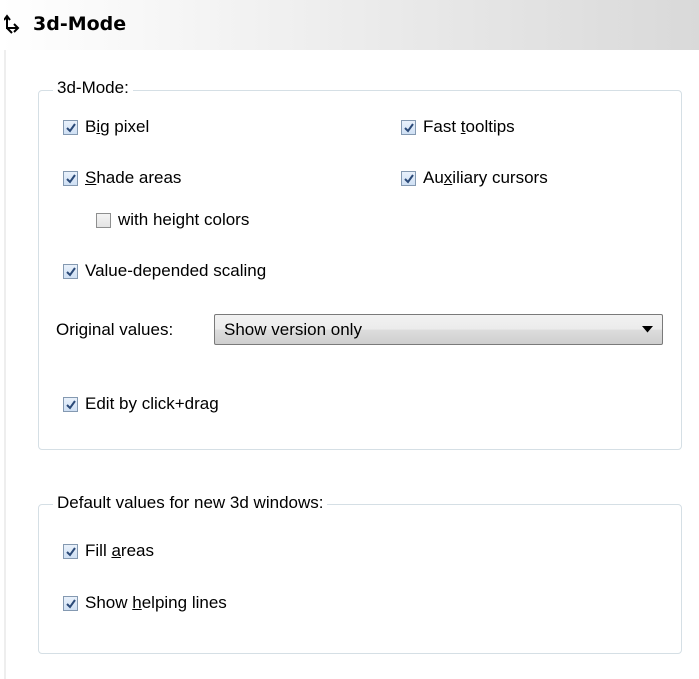  I want to click on fast-tooltips-checkbox: Fast tooltips, so click(458, 127).